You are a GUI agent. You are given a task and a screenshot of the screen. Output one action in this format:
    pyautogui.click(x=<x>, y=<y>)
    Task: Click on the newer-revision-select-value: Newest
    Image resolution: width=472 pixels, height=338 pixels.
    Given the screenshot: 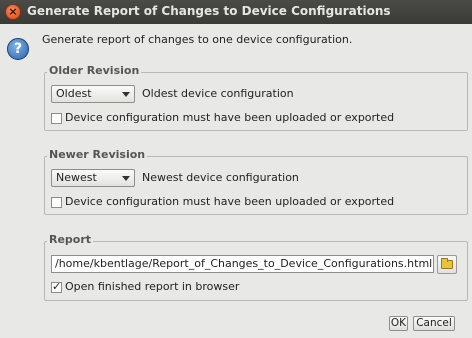 What is the action you would take?
    pyautogui.click(x=76, y=177)
    